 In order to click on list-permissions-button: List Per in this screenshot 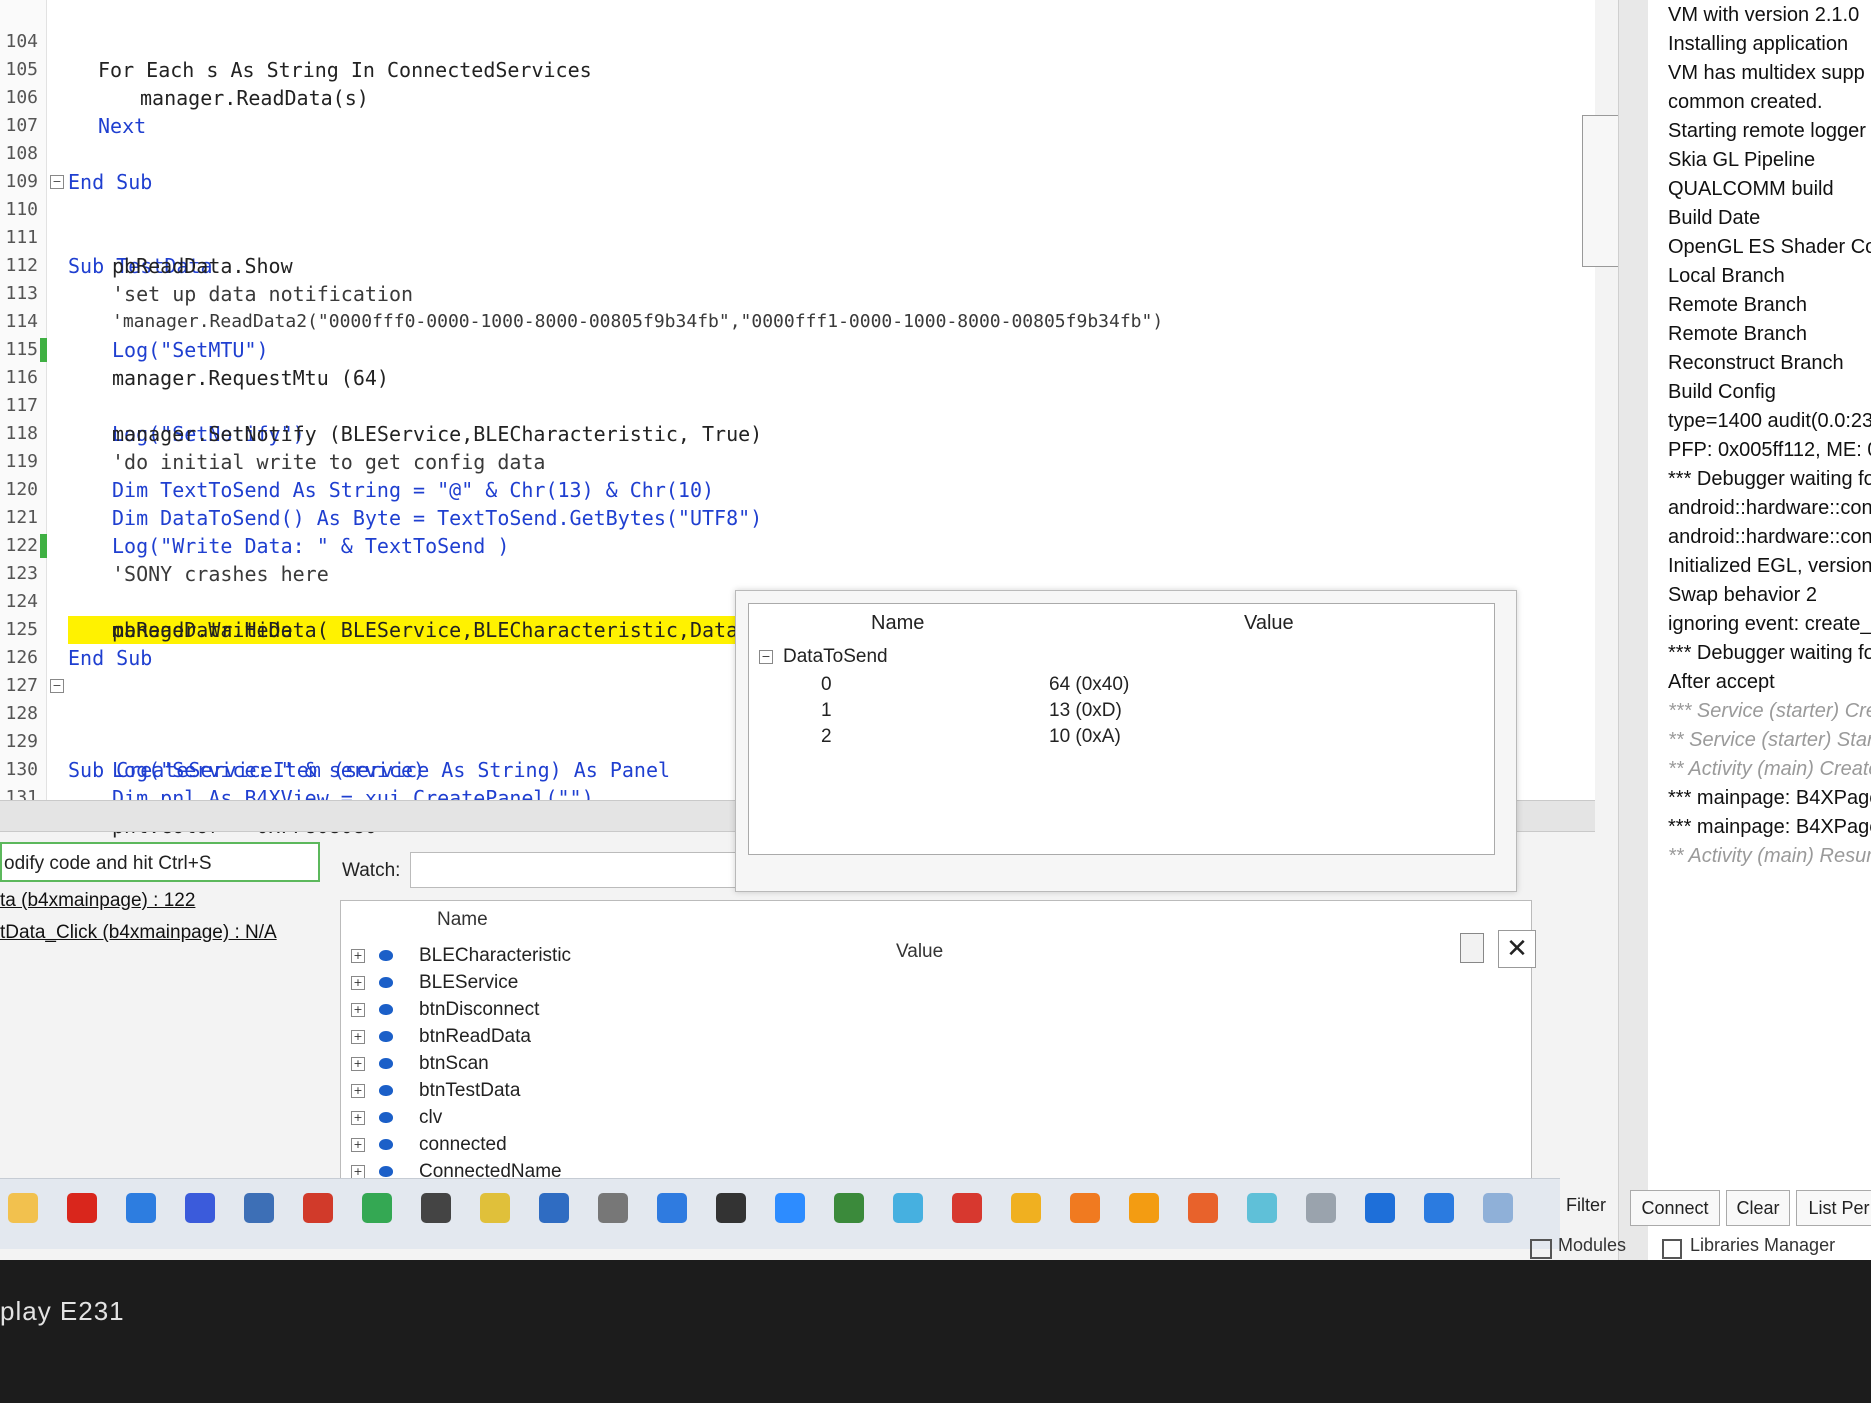, I will do `click(1833, 1208)`.